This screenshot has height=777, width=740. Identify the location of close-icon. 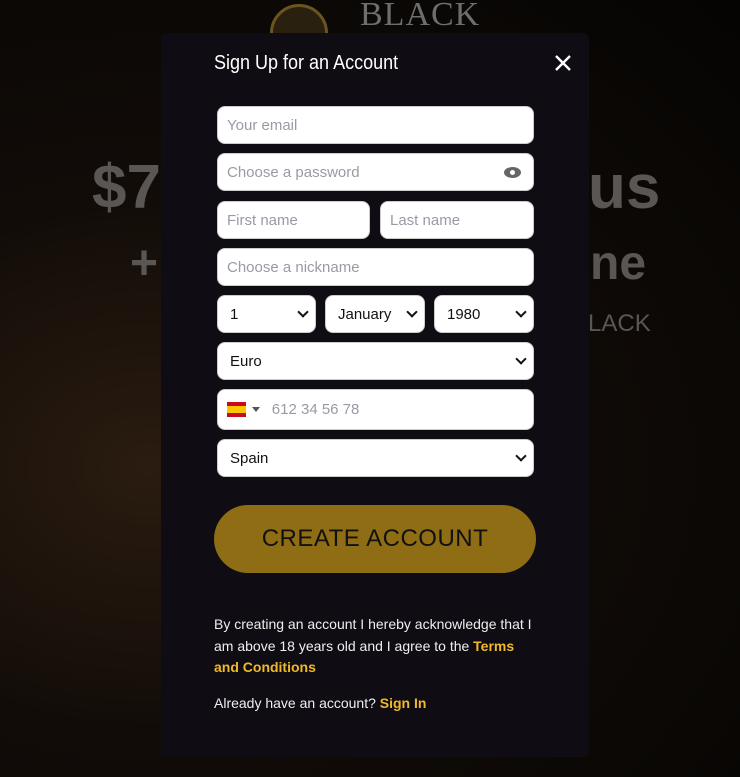
(563, 63).